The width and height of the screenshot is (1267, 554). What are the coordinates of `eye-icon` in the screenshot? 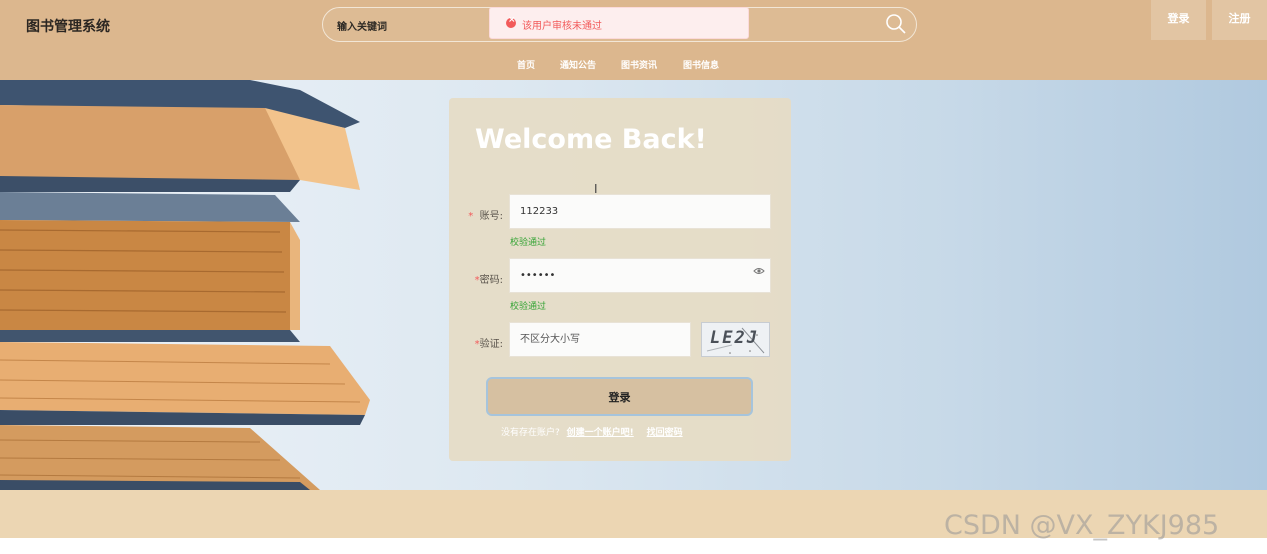 It's located at (759, 271).